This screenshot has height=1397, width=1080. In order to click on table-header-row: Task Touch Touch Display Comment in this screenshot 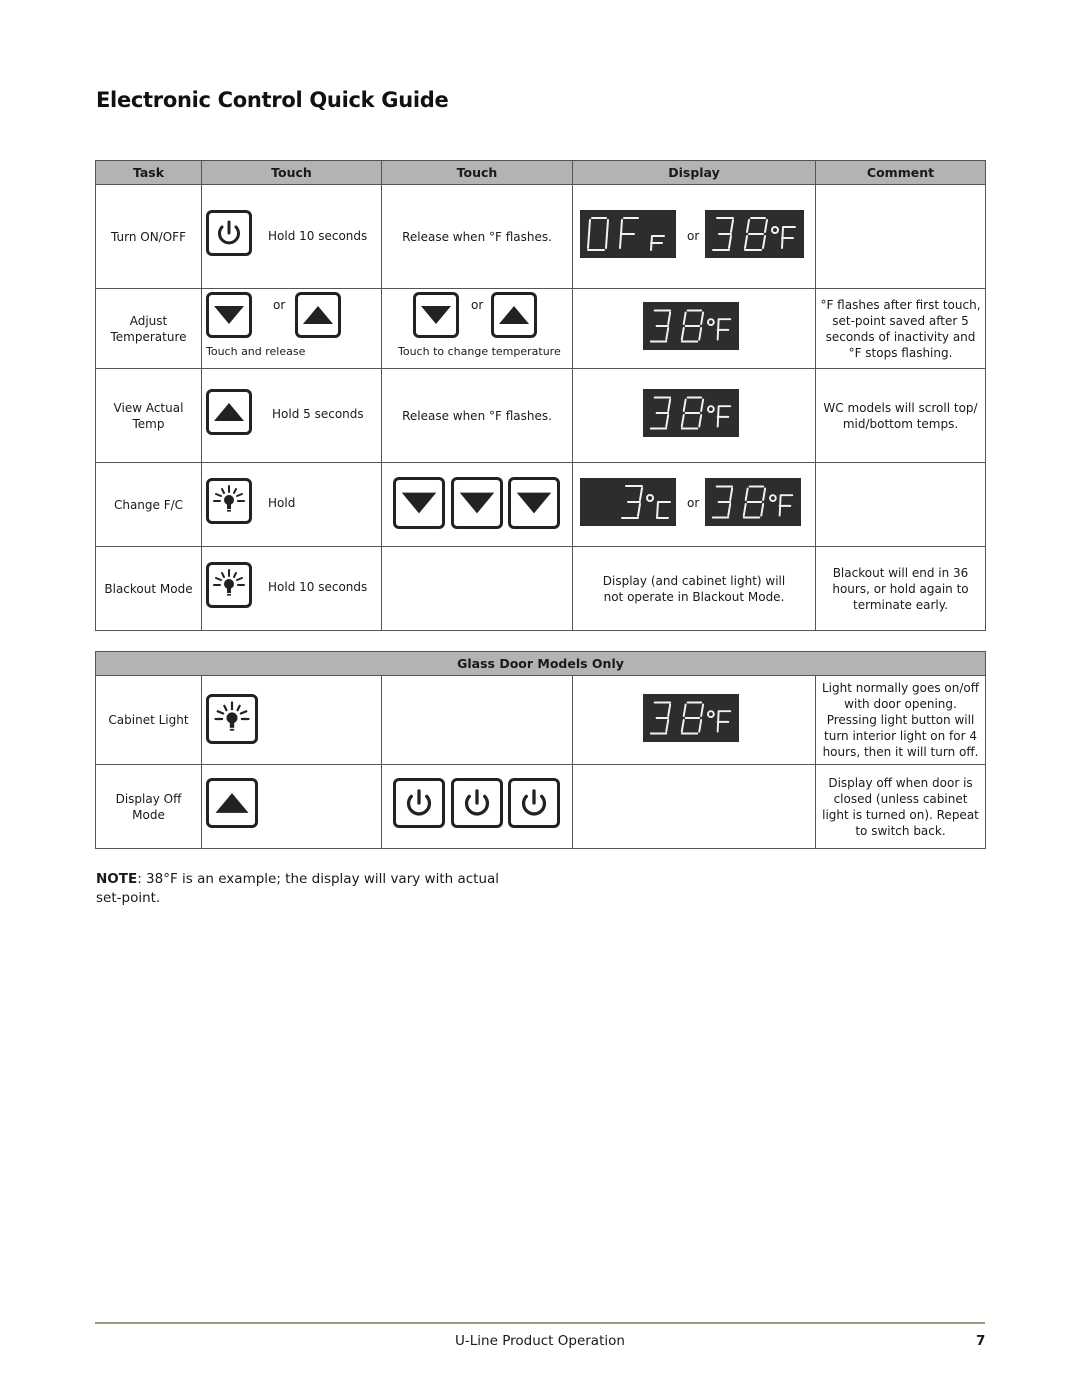, I will do `click(540, 172)`.